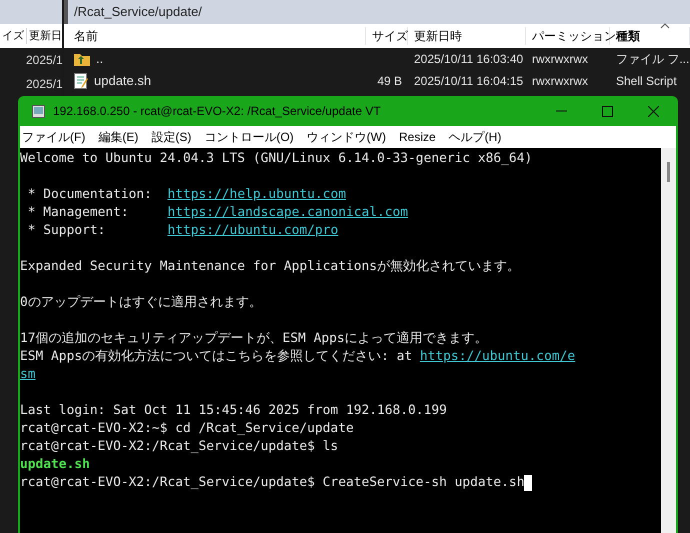  What do you see at coordinates (78, 213) in the screenshot?
I see `terminal-line: * Management:` at bounding box center [78, 213].